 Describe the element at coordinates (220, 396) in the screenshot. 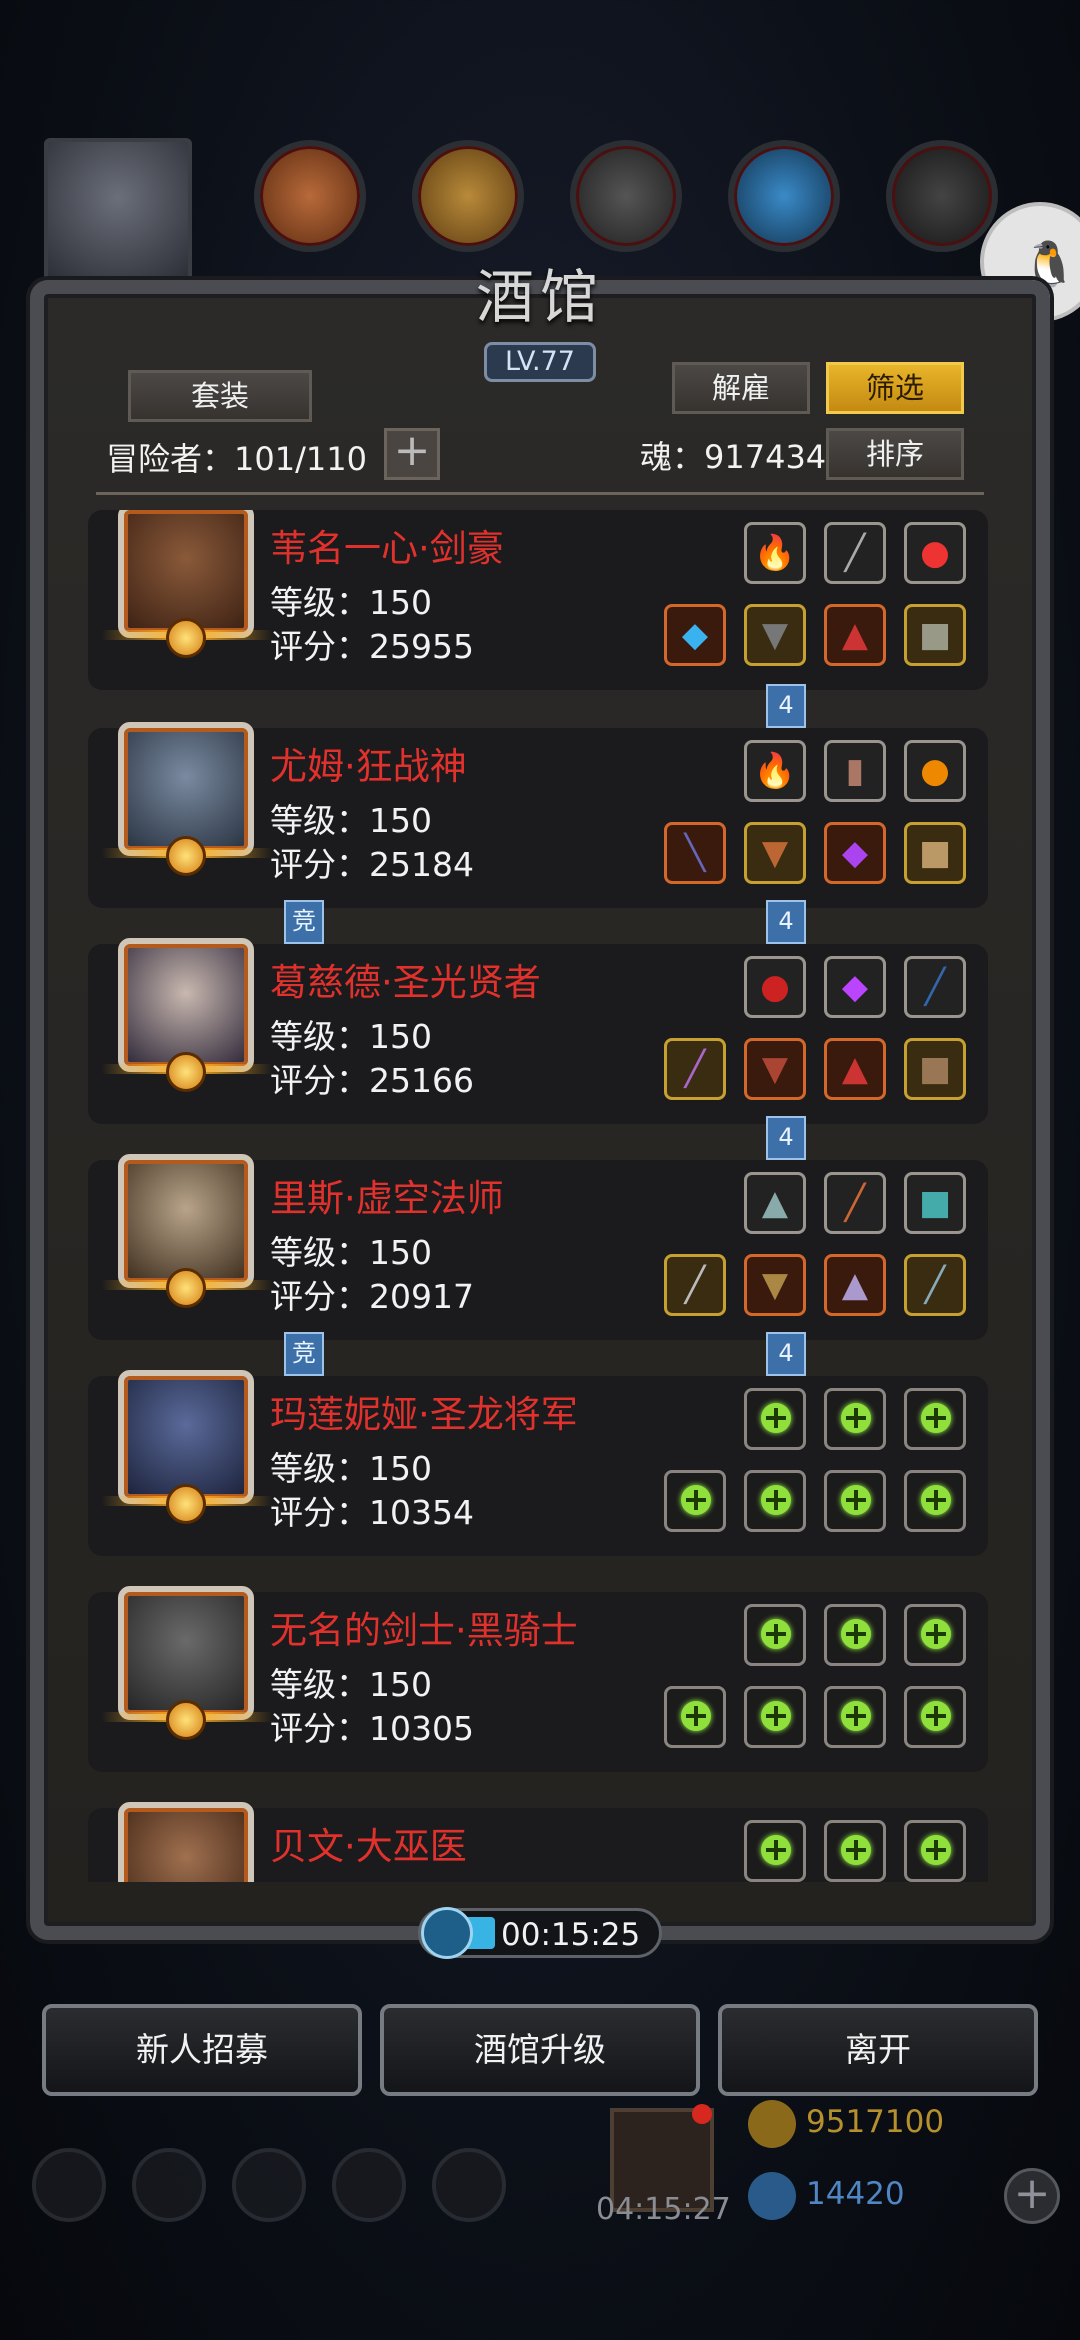

I see `suit-button: 套装` at that location.